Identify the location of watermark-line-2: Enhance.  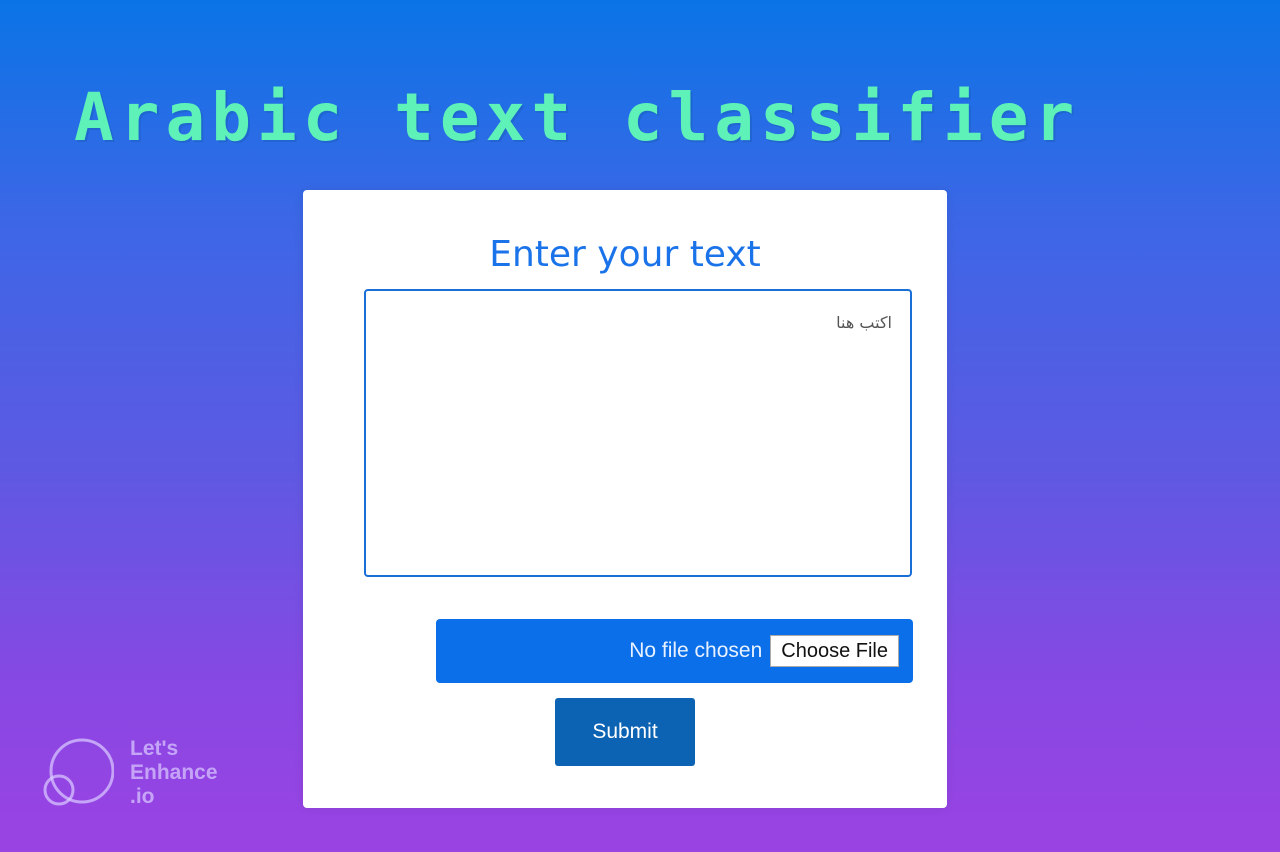
(174, 772).